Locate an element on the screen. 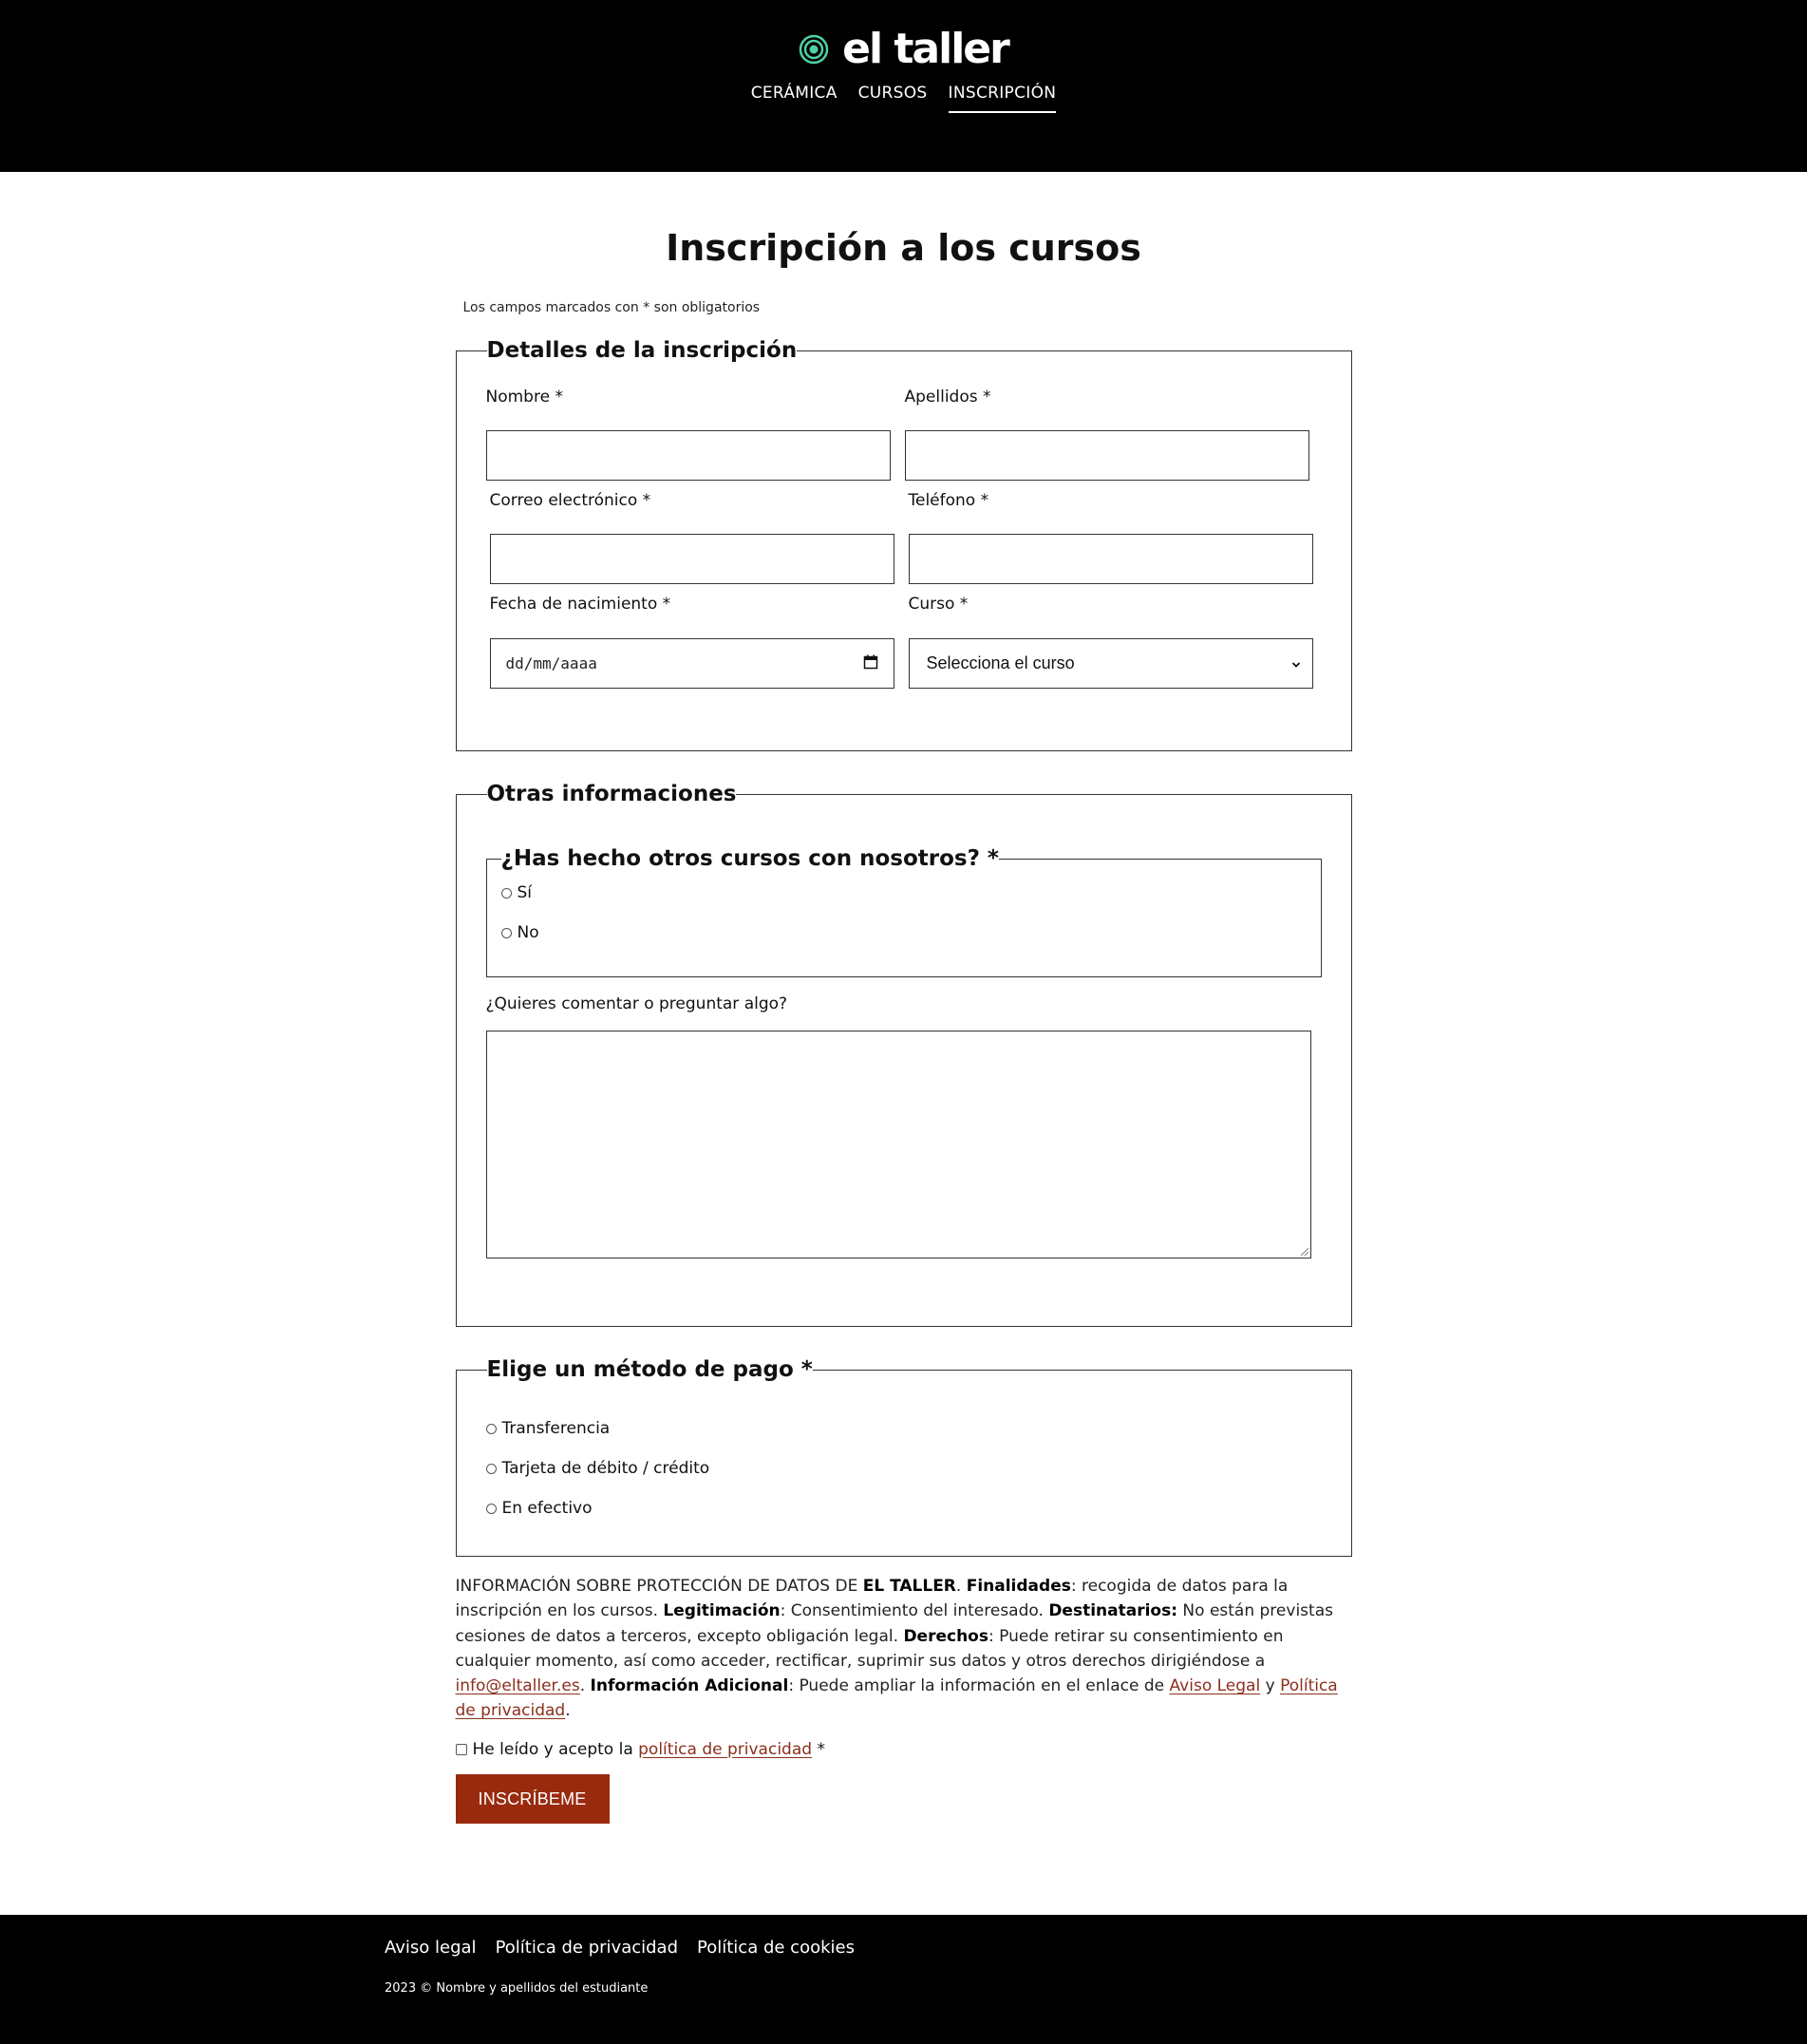 Image resolution: width=1807 pixels, height=2044 pixels. main-nav: CERÁMICA CURSOS INSCRIPCIÓN is located at coordinates (904, 99).